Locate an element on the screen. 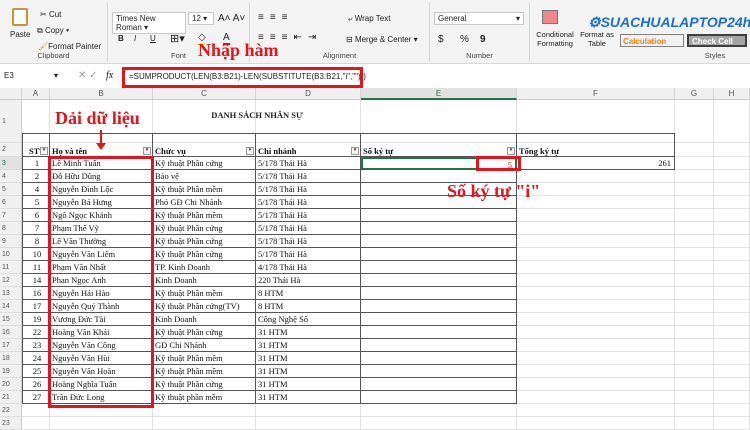 The width and height of the screenshot is (750, 430). row-header-15: 15 is located at coordinates (11, 319).